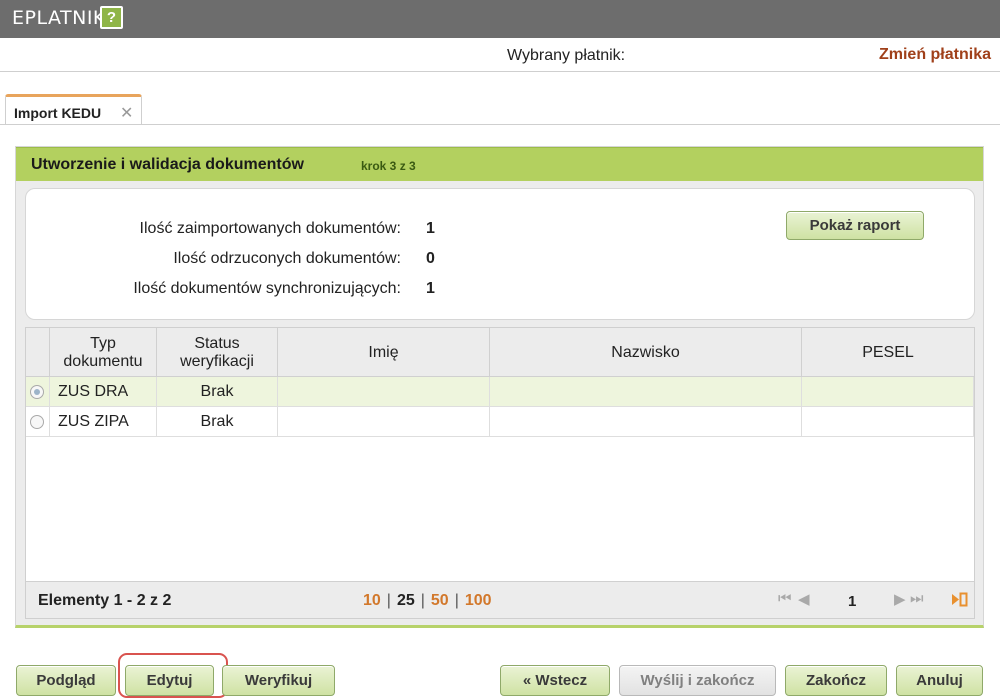 Image resolution: width=1000 pixels, height=700 pixels. I want to click on tab-import-kedu: Import KEDU ✕, so click(73, 109).